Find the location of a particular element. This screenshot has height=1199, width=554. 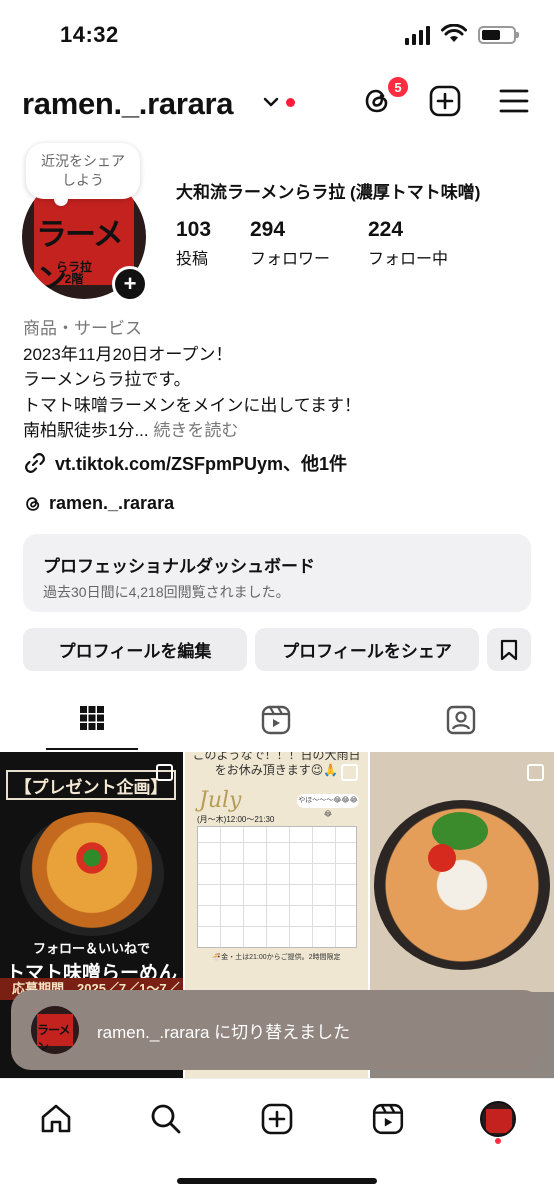

threads-handle: ramen._.rarara is located at coordinates (111, 503).